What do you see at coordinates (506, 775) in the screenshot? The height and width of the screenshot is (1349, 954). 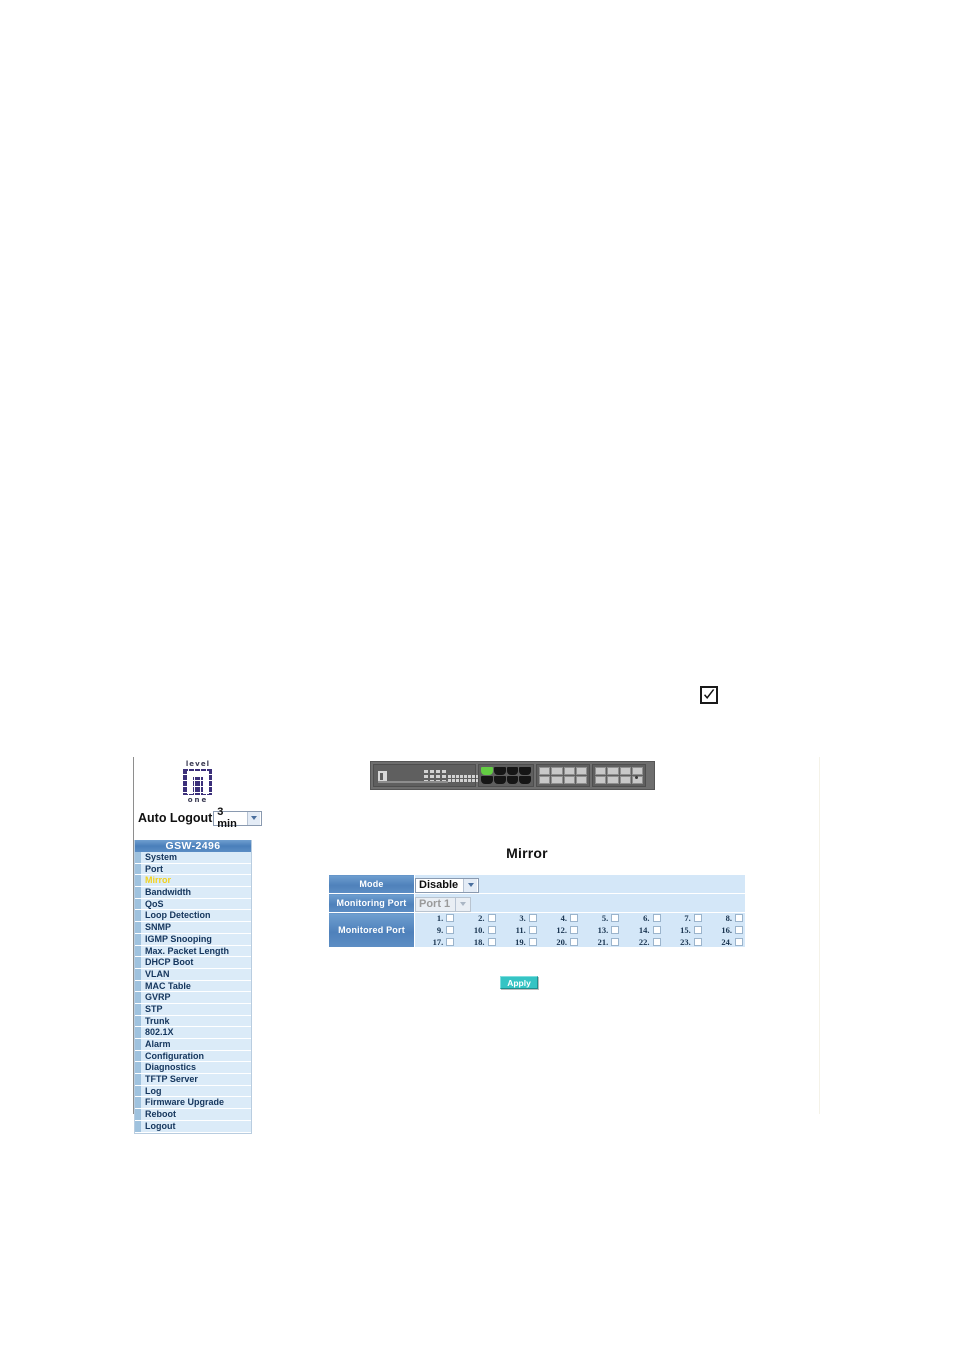 I see `device-rj45-ports` at bounding box center [506, 775].